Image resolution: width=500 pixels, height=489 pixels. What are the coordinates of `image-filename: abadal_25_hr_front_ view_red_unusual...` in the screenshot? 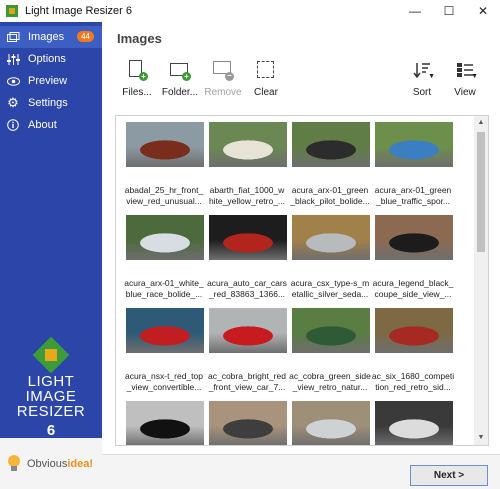 It's located at (164, 195).